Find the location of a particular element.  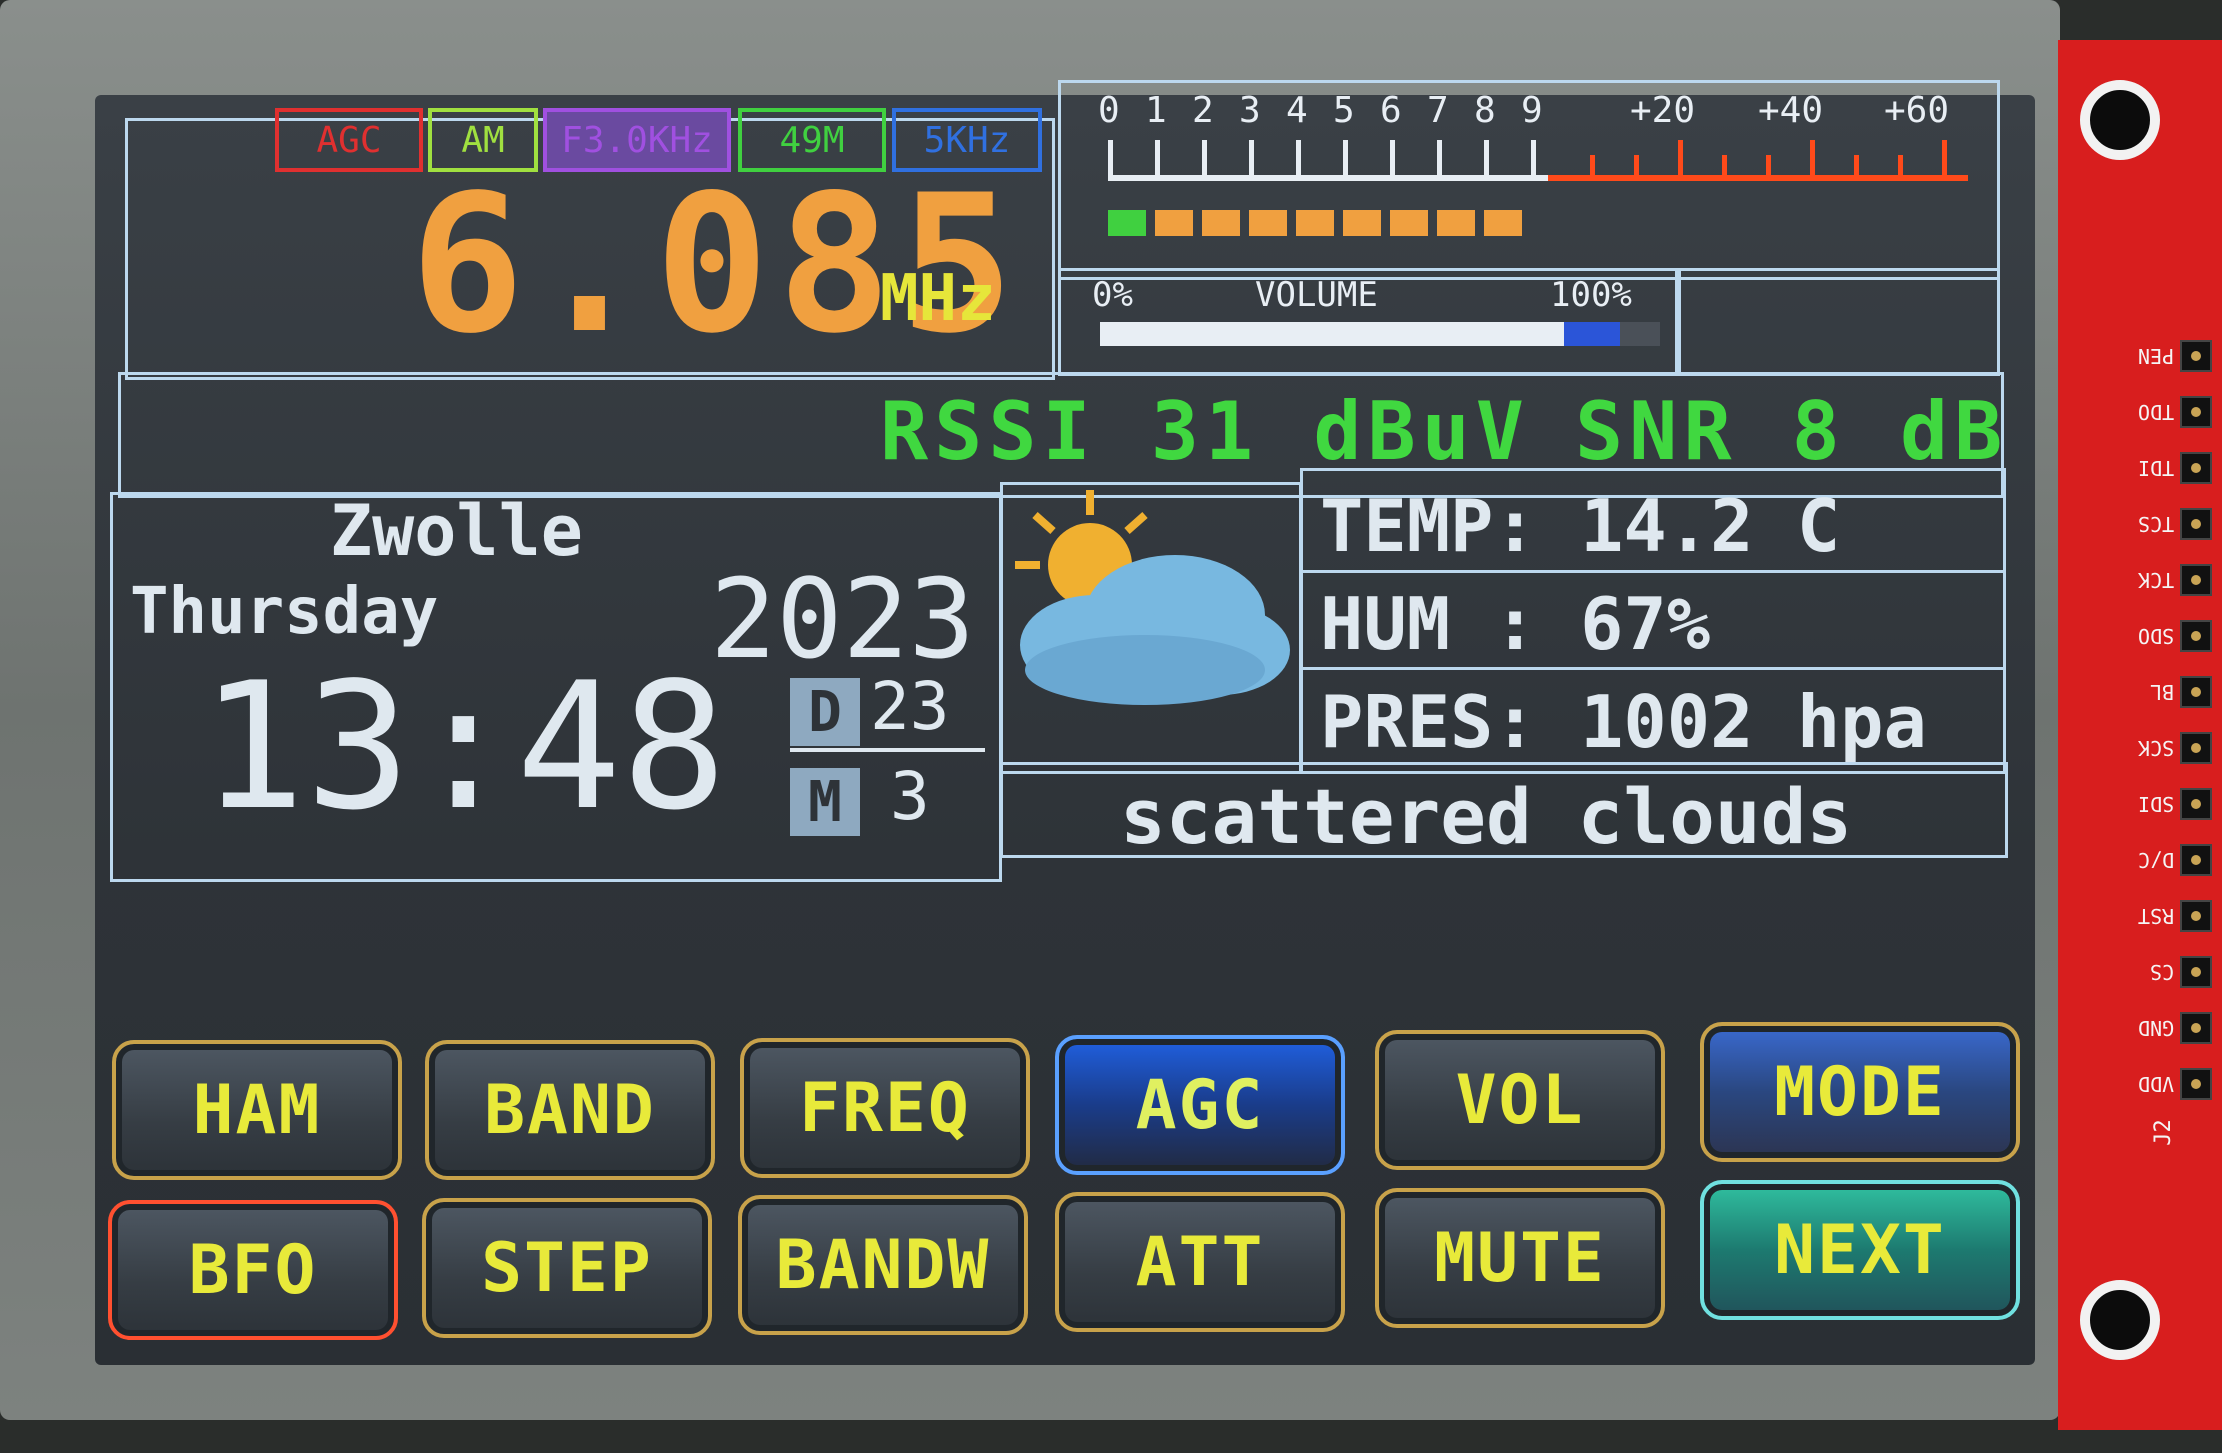

pin: D/C is located at coordinates (2178, 862).